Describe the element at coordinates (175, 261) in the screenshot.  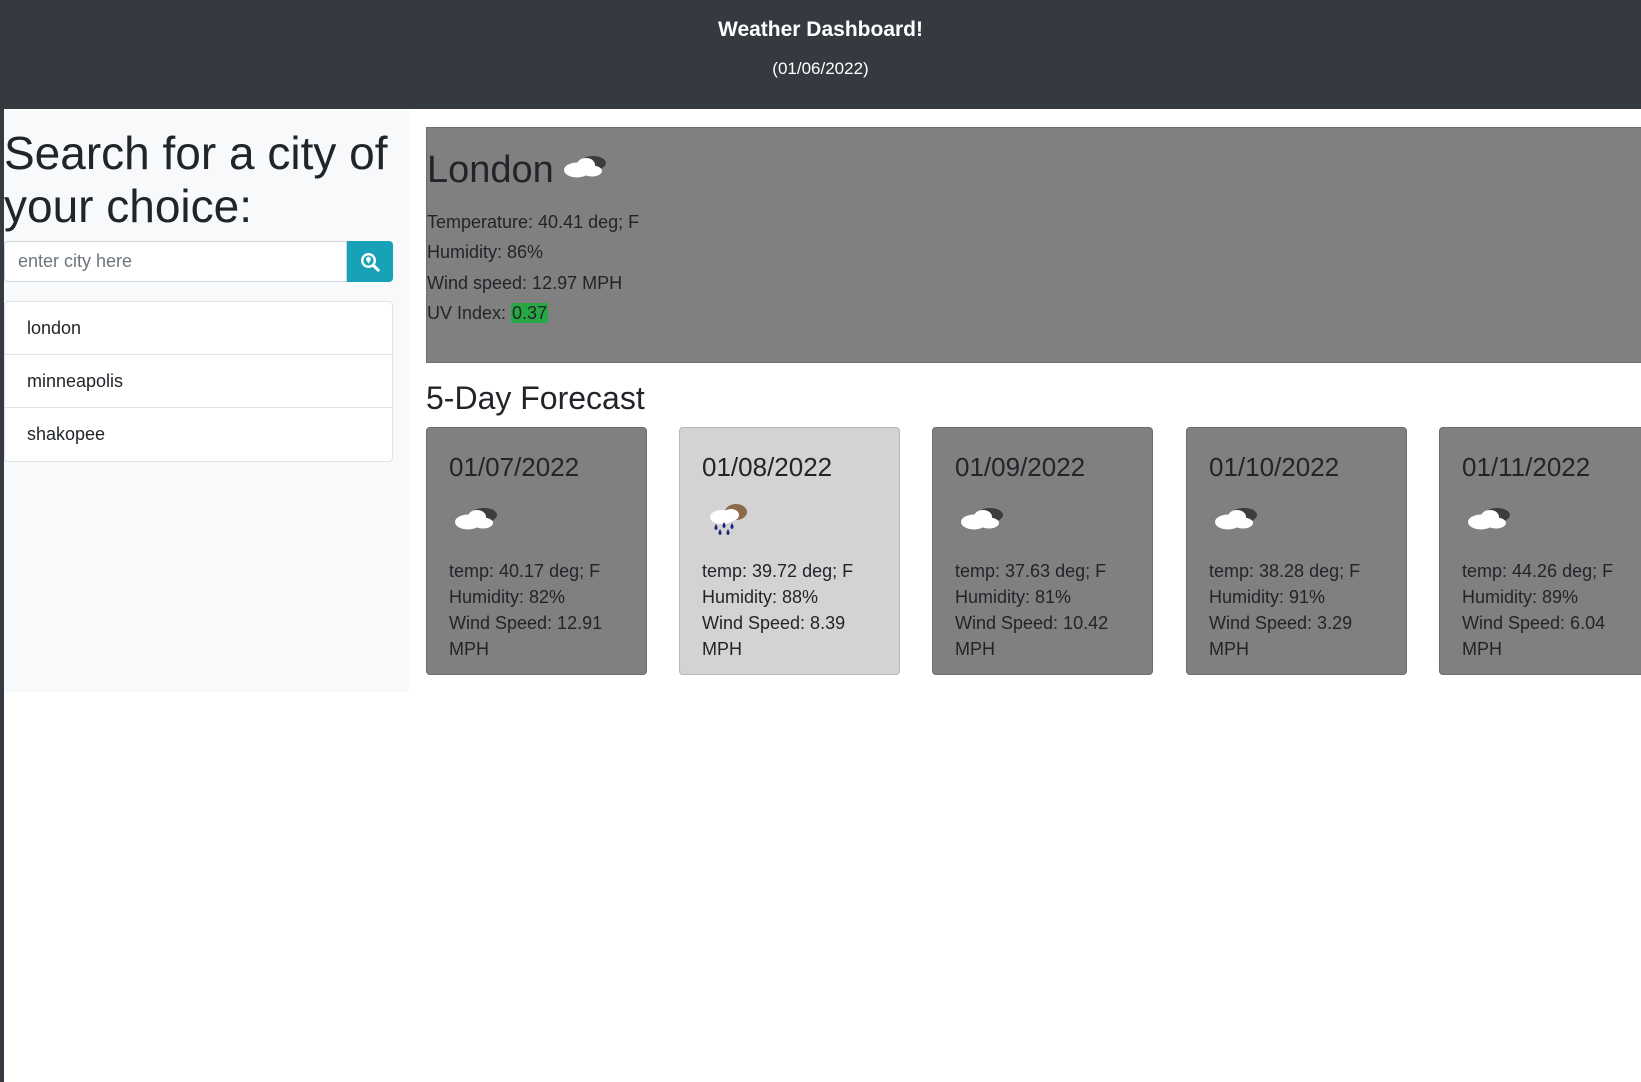
I see `city-search-input` at that location.